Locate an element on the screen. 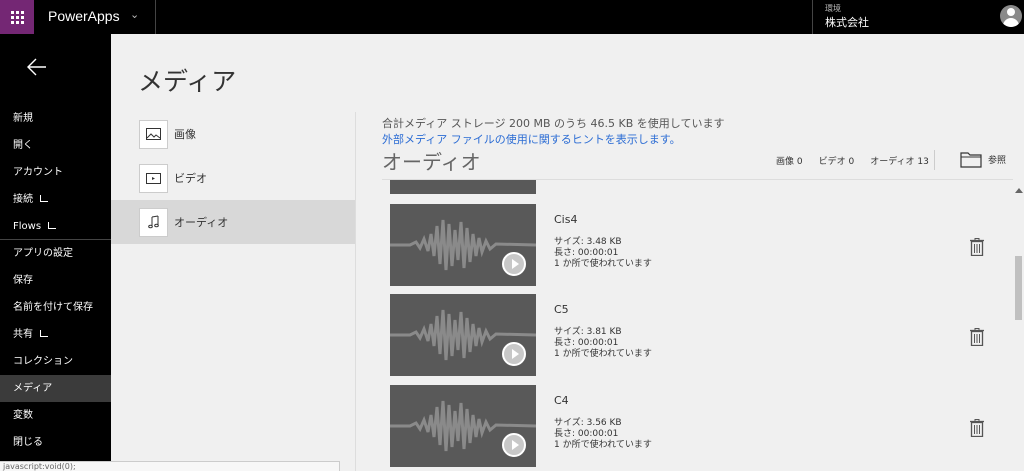 The height and width of the screenshot is (471, 1024). section-title: オーディオ is located at coordinates (431, 162).